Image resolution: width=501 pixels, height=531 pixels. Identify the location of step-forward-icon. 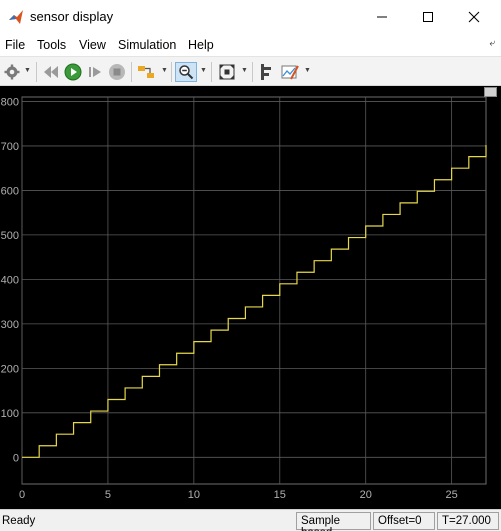
(95, 72).